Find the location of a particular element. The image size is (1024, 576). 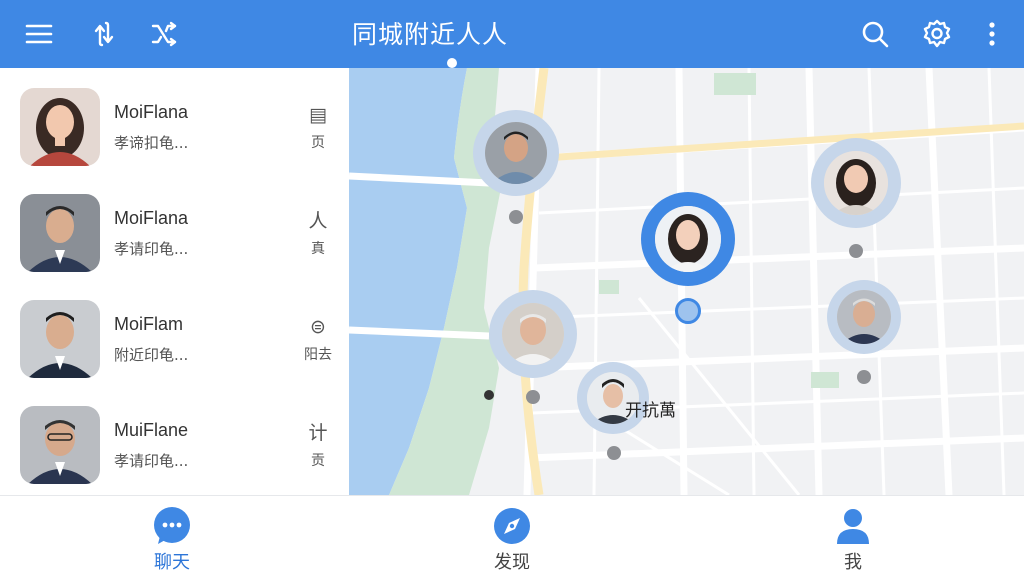

list-item: MuiFlane 孝请印龟... 计 贡 is located at coordinates (174, 439).